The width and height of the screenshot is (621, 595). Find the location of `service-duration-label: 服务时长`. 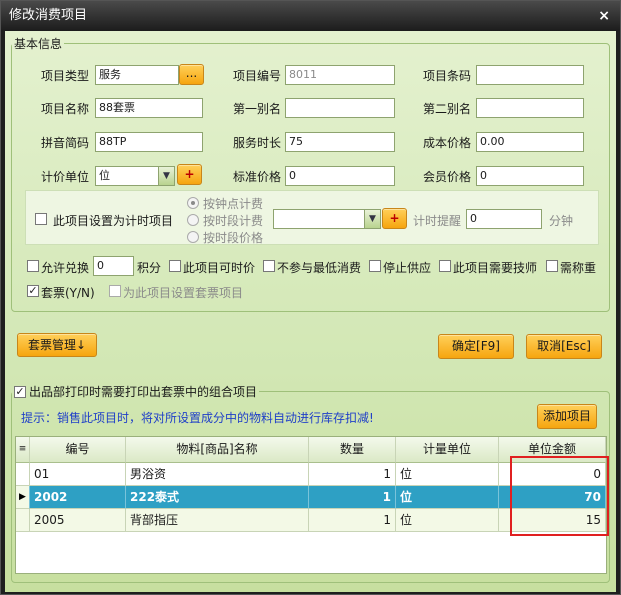

service-duration-label: 服务时长 is located at coordinates (257, 143).